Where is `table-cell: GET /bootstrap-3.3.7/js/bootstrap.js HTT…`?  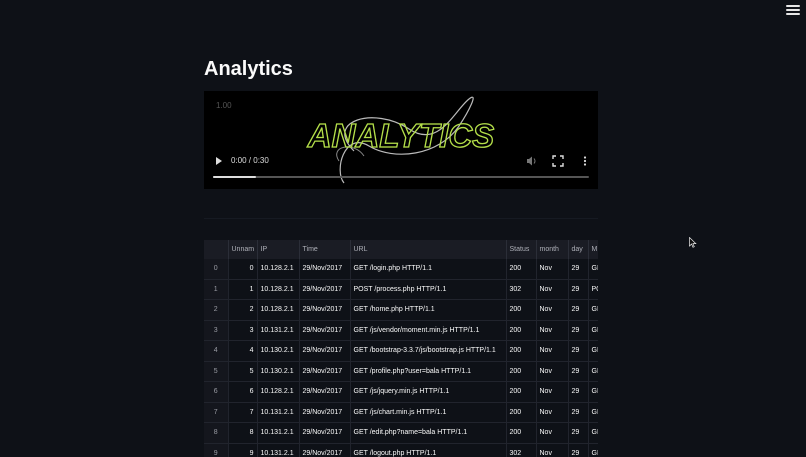
table-cell: GET /bootstrap-3.3.7/js/bootstrap.js HTT… is located at coordinates (428, 351).